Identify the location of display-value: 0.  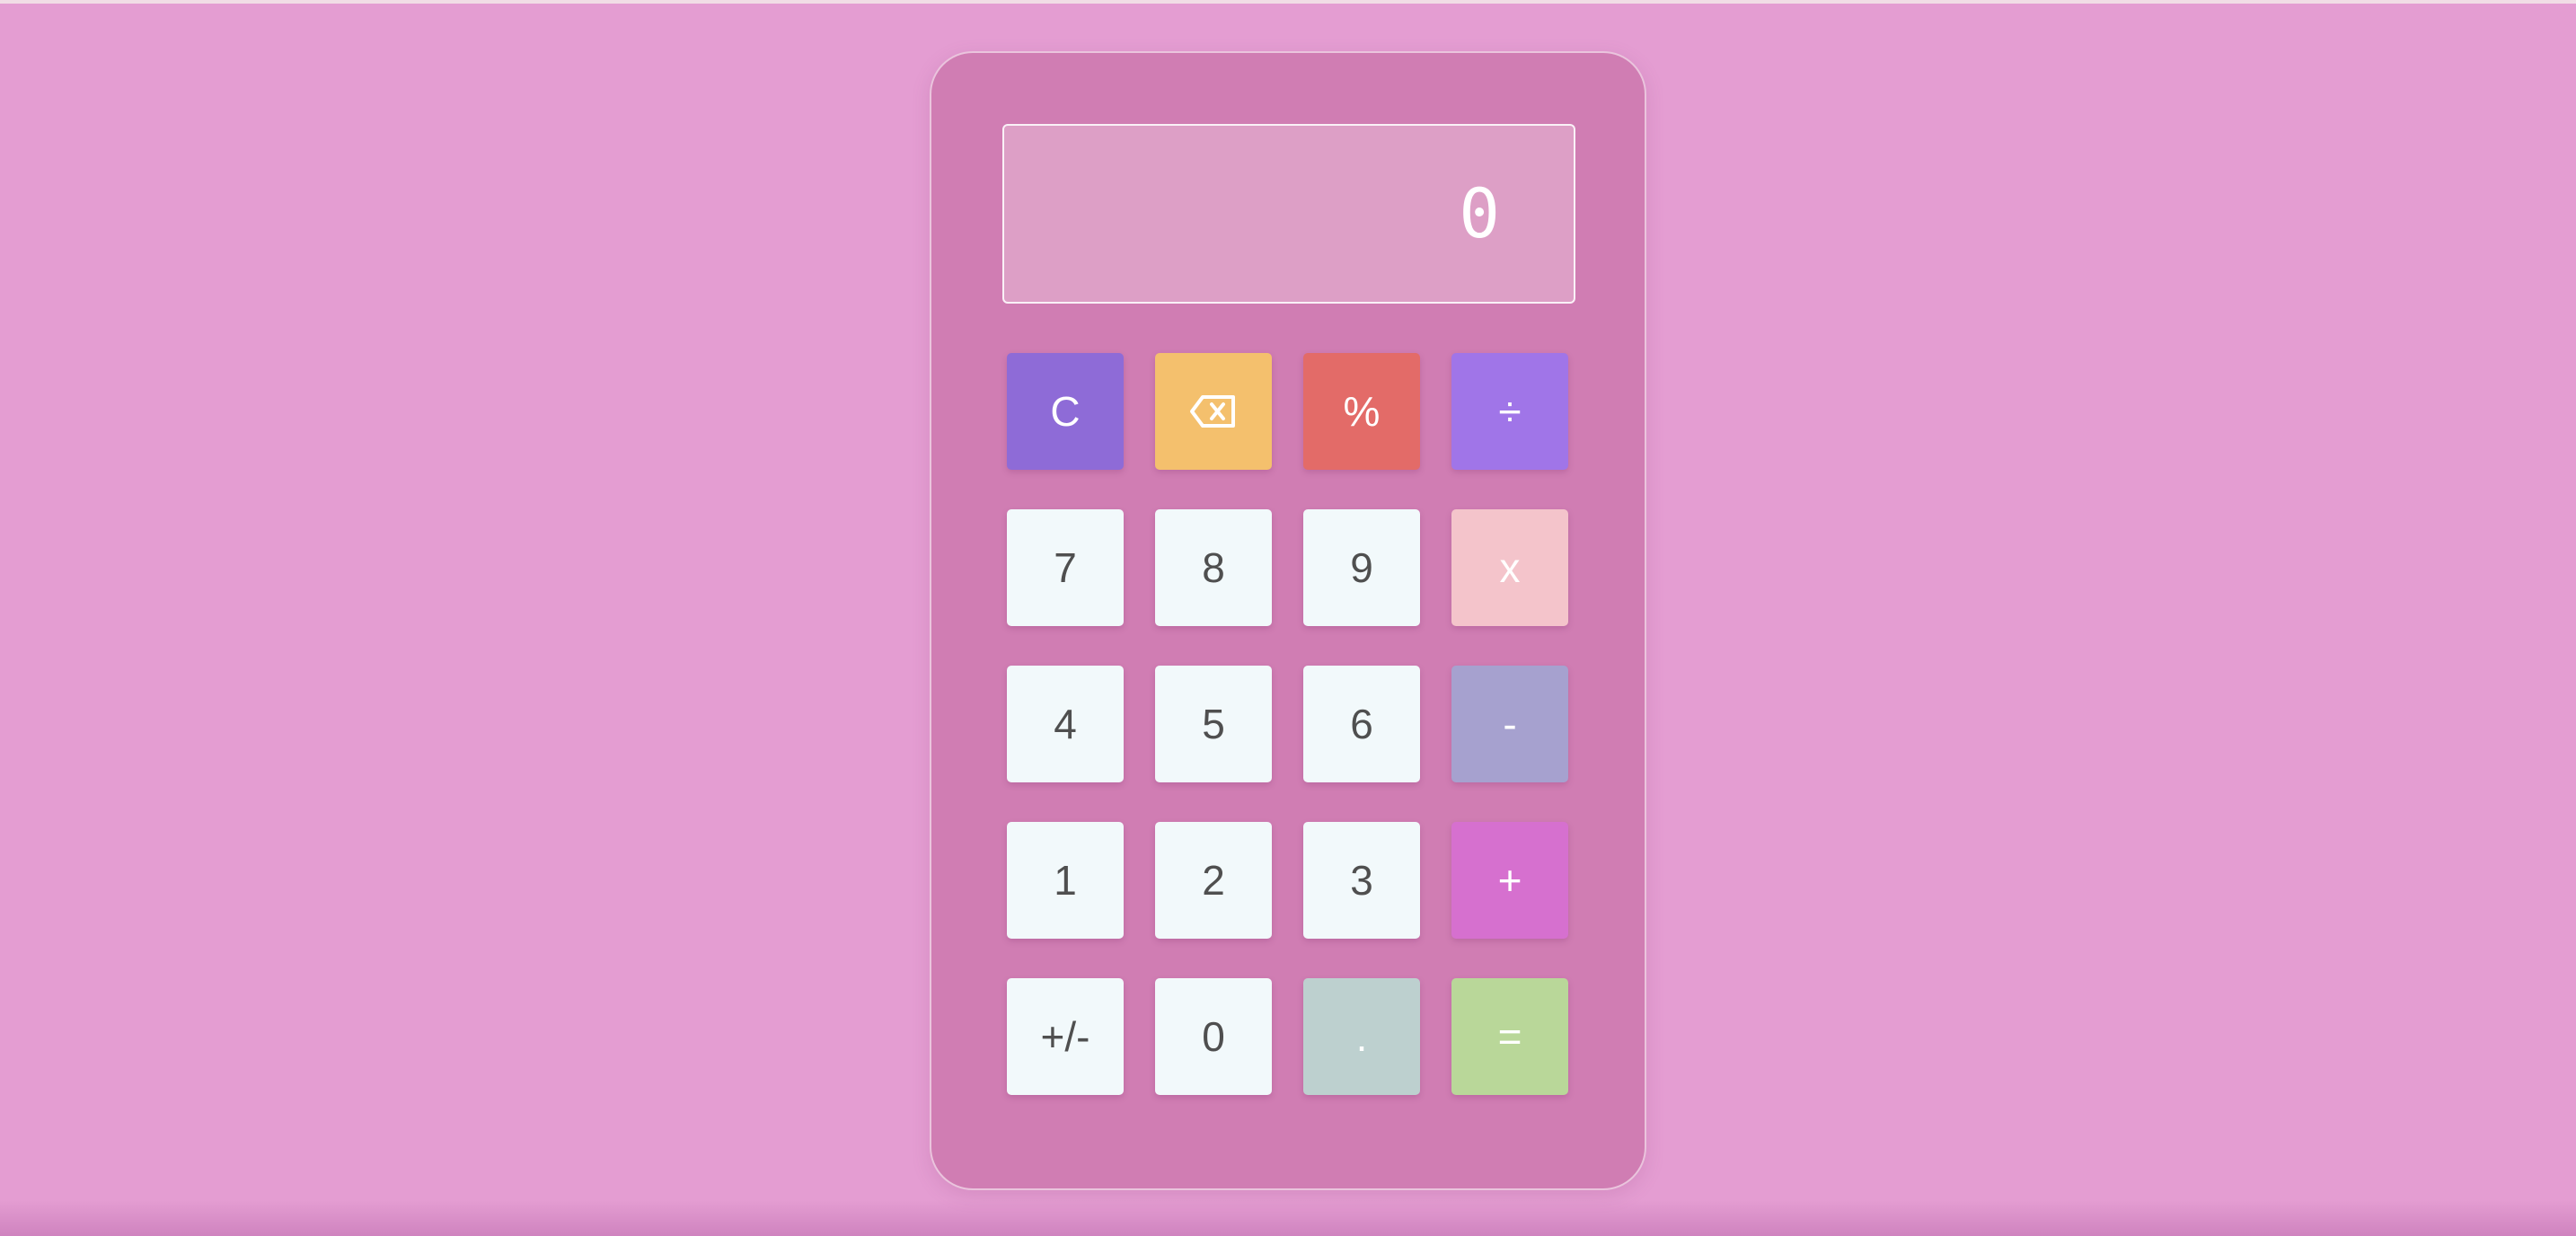
(1479, 213).